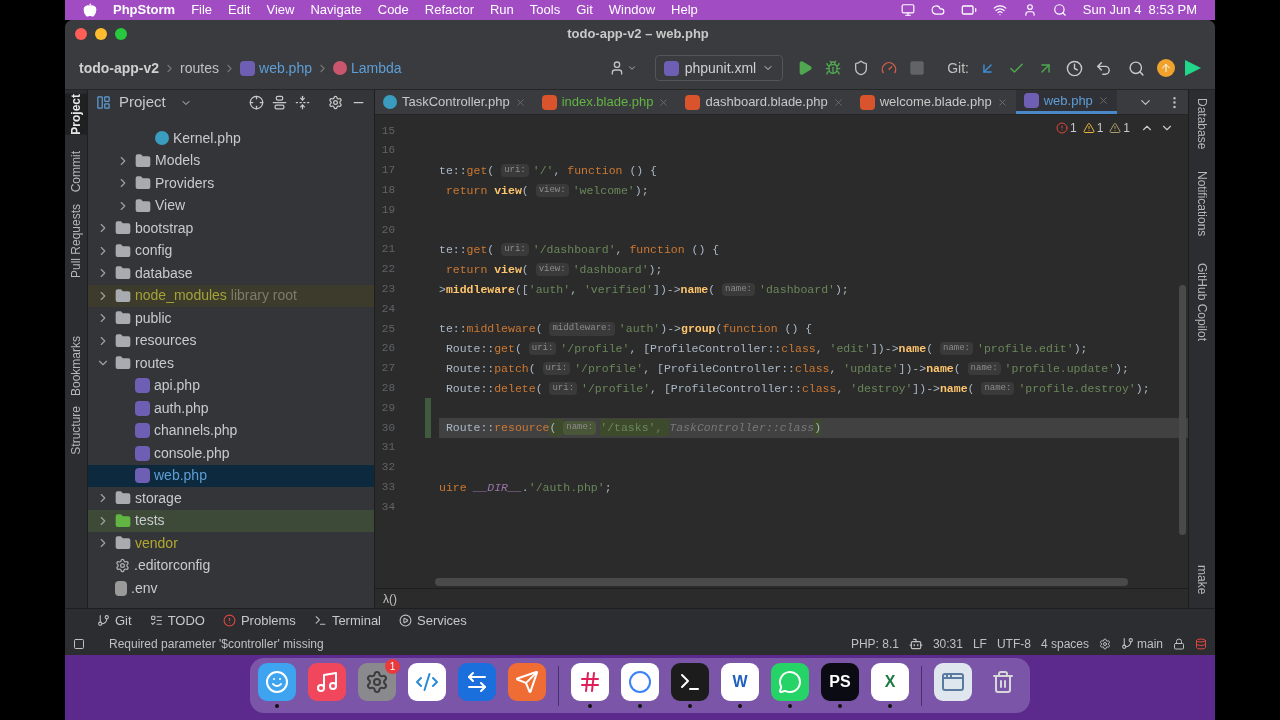 This screenshot has width=1280, height=720. What do you see at coordinates (840, 682) in the screenshot?
I see `phpstorm-app-icon: PS` at bounding box center [840, 682].